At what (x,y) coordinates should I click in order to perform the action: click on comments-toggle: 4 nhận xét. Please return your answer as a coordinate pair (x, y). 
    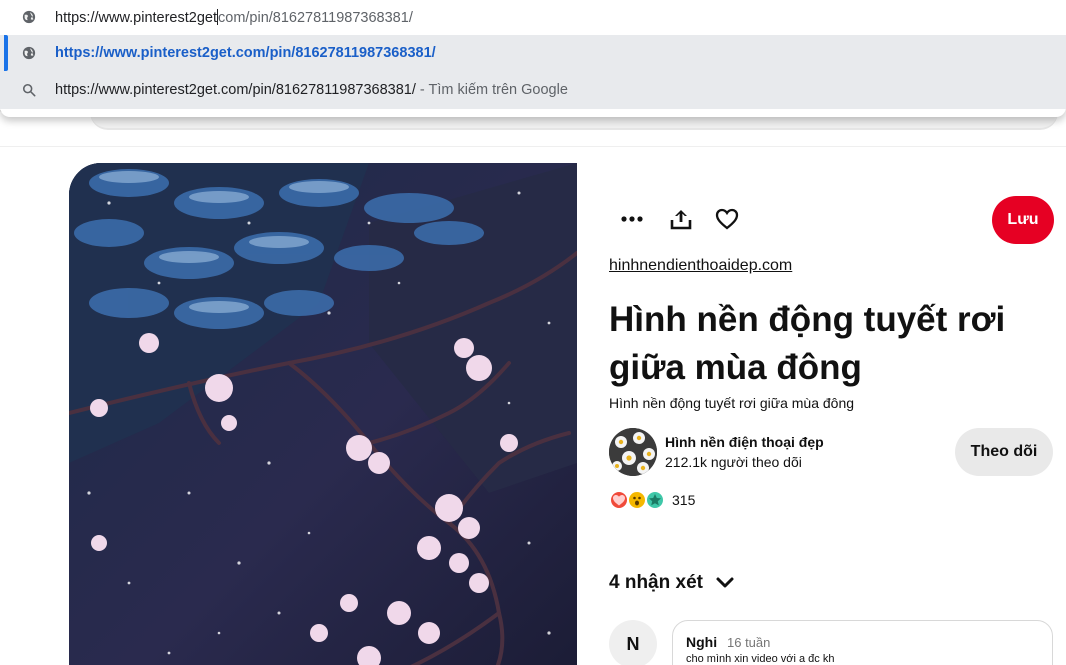
    Looking at the image, I should click on (672, 583).